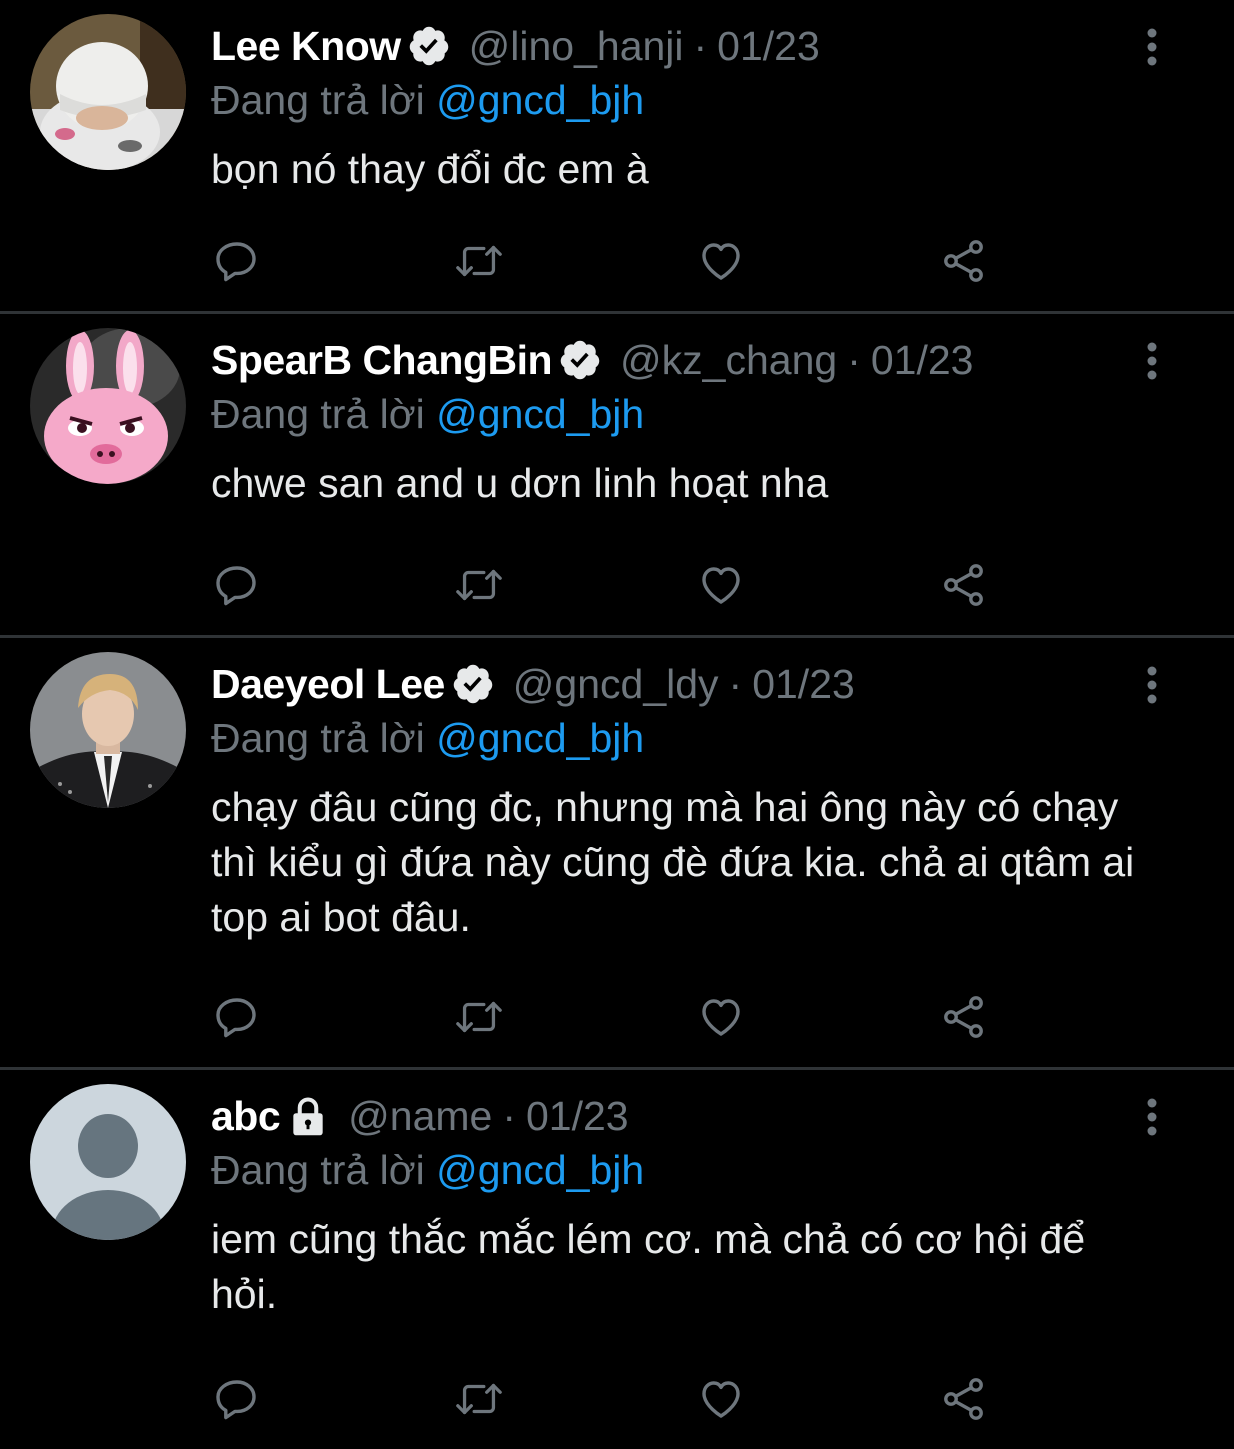 The image size is (1234, 1449). I want to click on lock-icon, so click(308, 1116).